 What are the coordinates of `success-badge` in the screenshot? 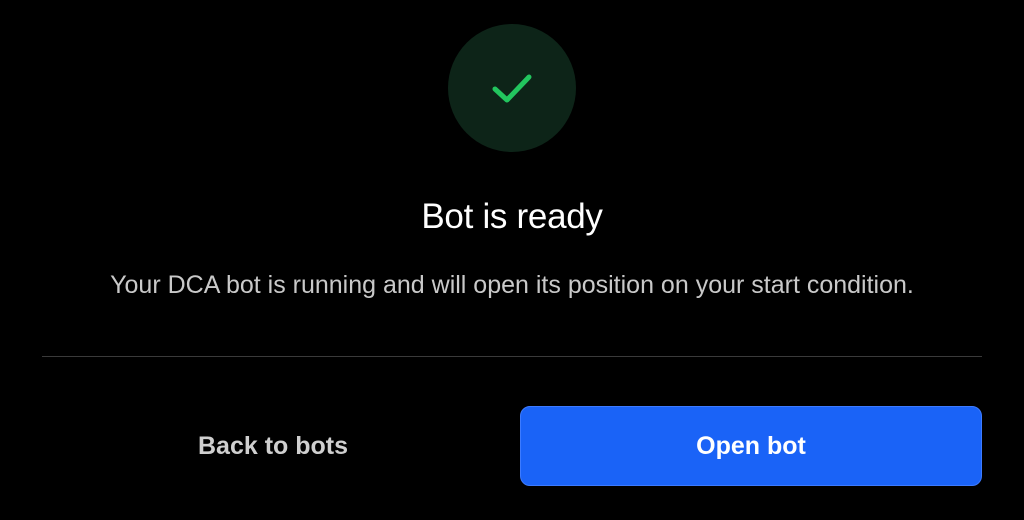 It's located at (512, 88).